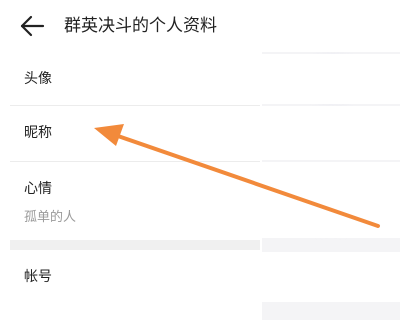 The width and height of the screenshot is (400, 320). I want to click on mood-label: 心情, so click(38, 189).